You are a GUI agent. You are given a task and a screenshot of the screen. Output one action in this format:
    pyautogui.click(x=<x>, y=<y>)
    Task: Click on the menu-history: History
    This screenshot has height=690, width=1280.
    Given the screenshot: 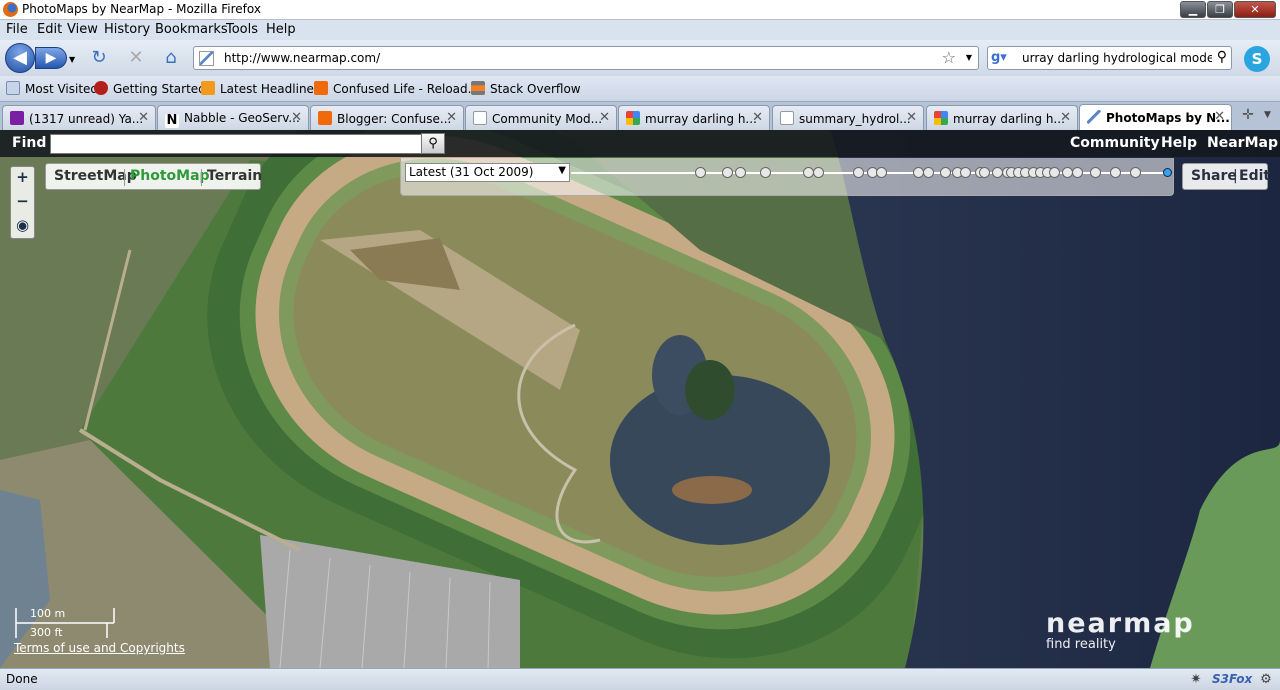 What is the action you would take?
    pyautogui.click(x=127, y=29)
    